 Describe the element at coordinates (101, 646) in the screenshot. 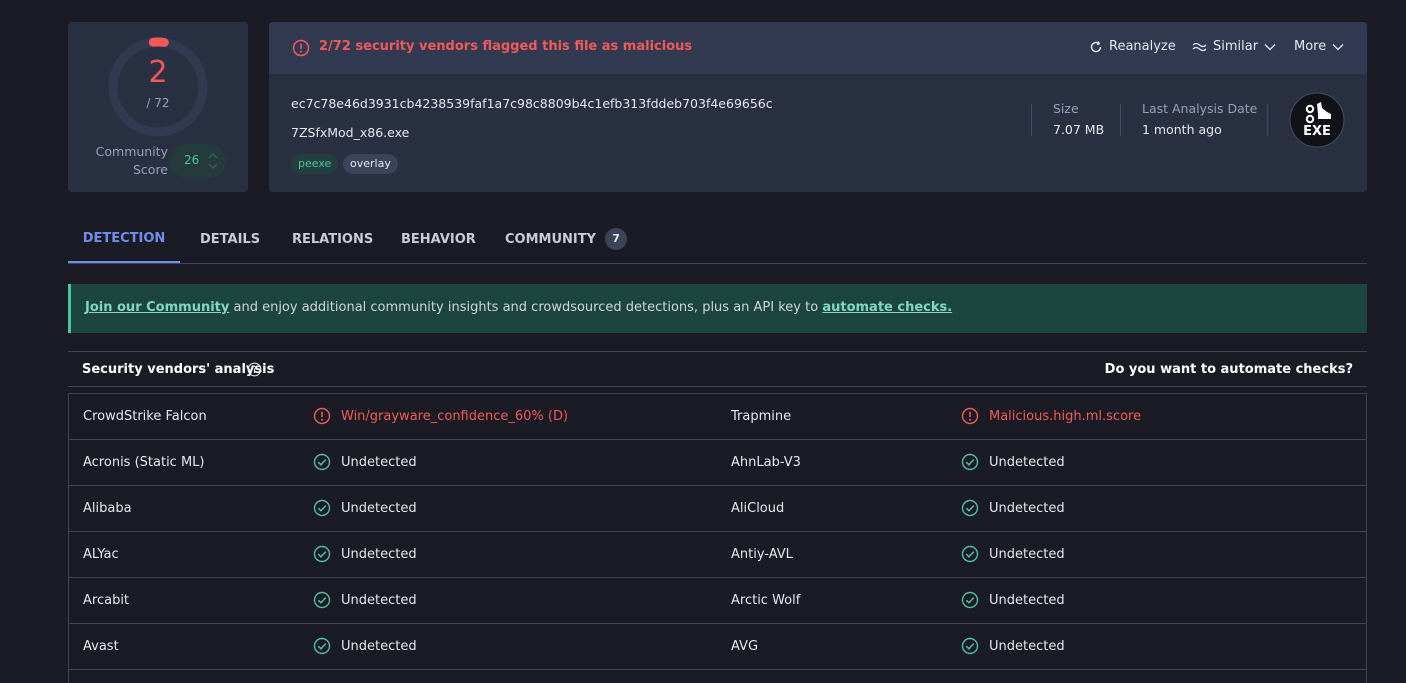

I see `vendor-name: Avast` at that location.